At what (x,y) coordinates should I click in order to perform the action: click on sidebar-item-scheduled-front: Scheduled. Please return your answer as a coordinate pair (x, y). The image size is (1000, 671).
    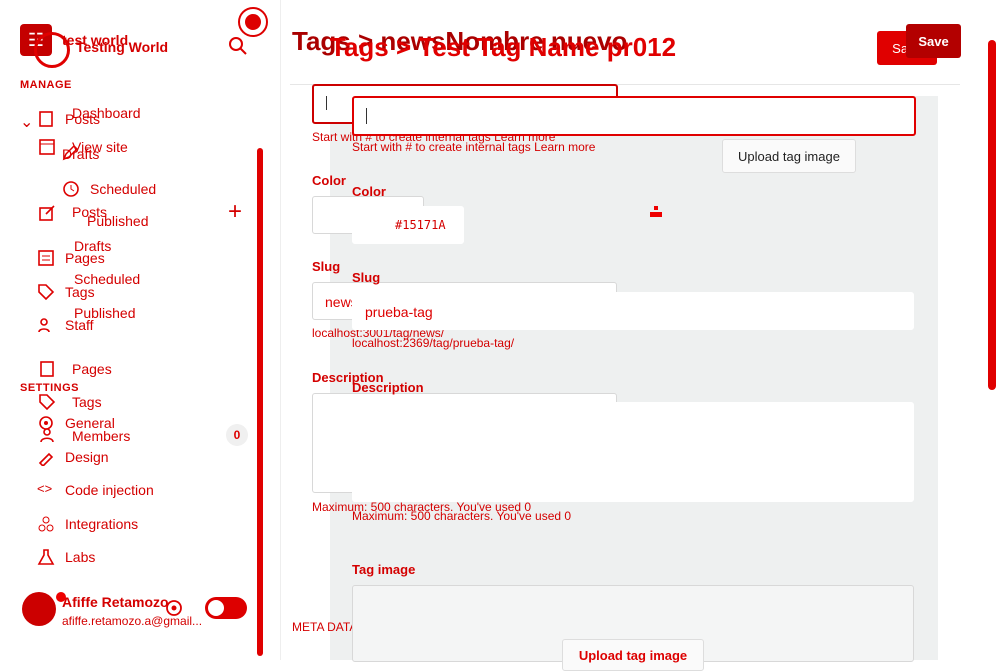
    Looking at the image, I should click on (107, 279).